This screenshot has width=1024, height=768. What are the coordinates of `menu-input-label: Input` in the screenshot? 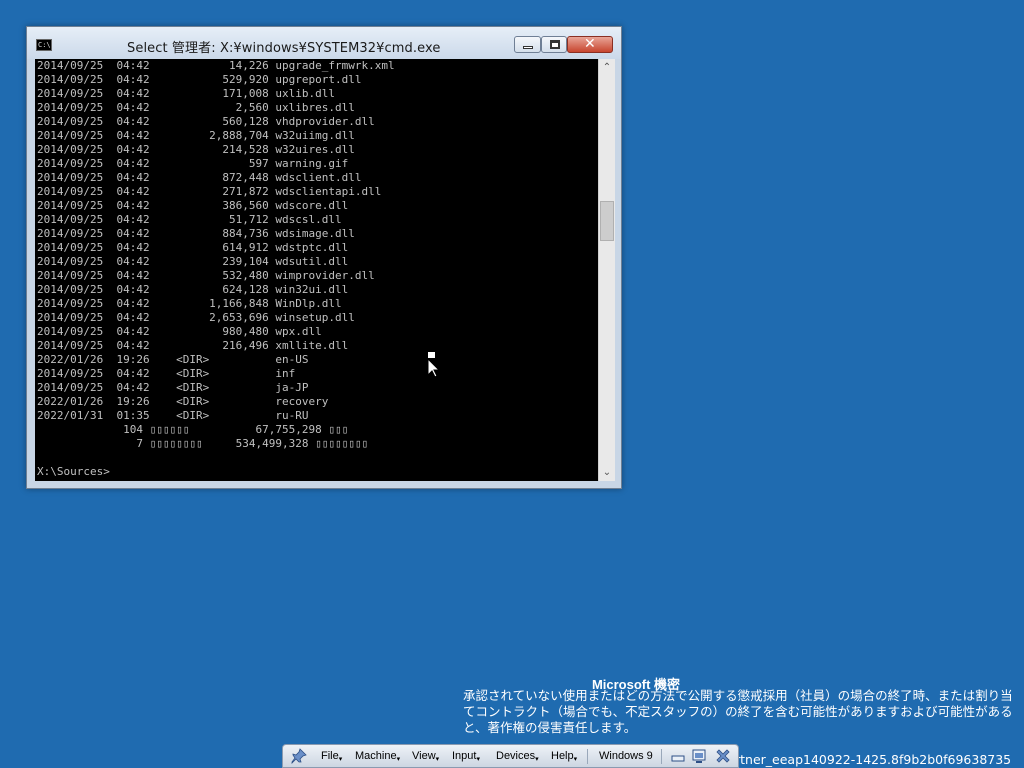 It's located at (464, 756).